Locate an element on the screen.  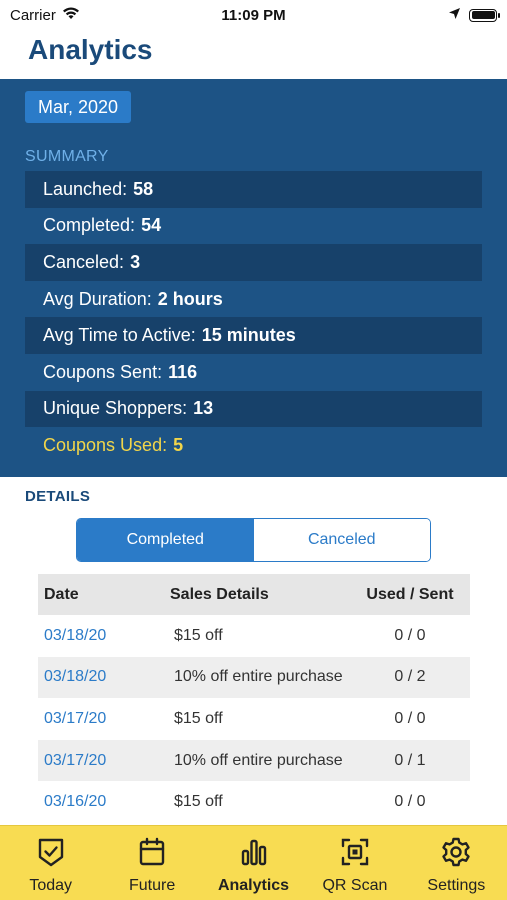
tab-today: Today is located at coordinates (50, 863).